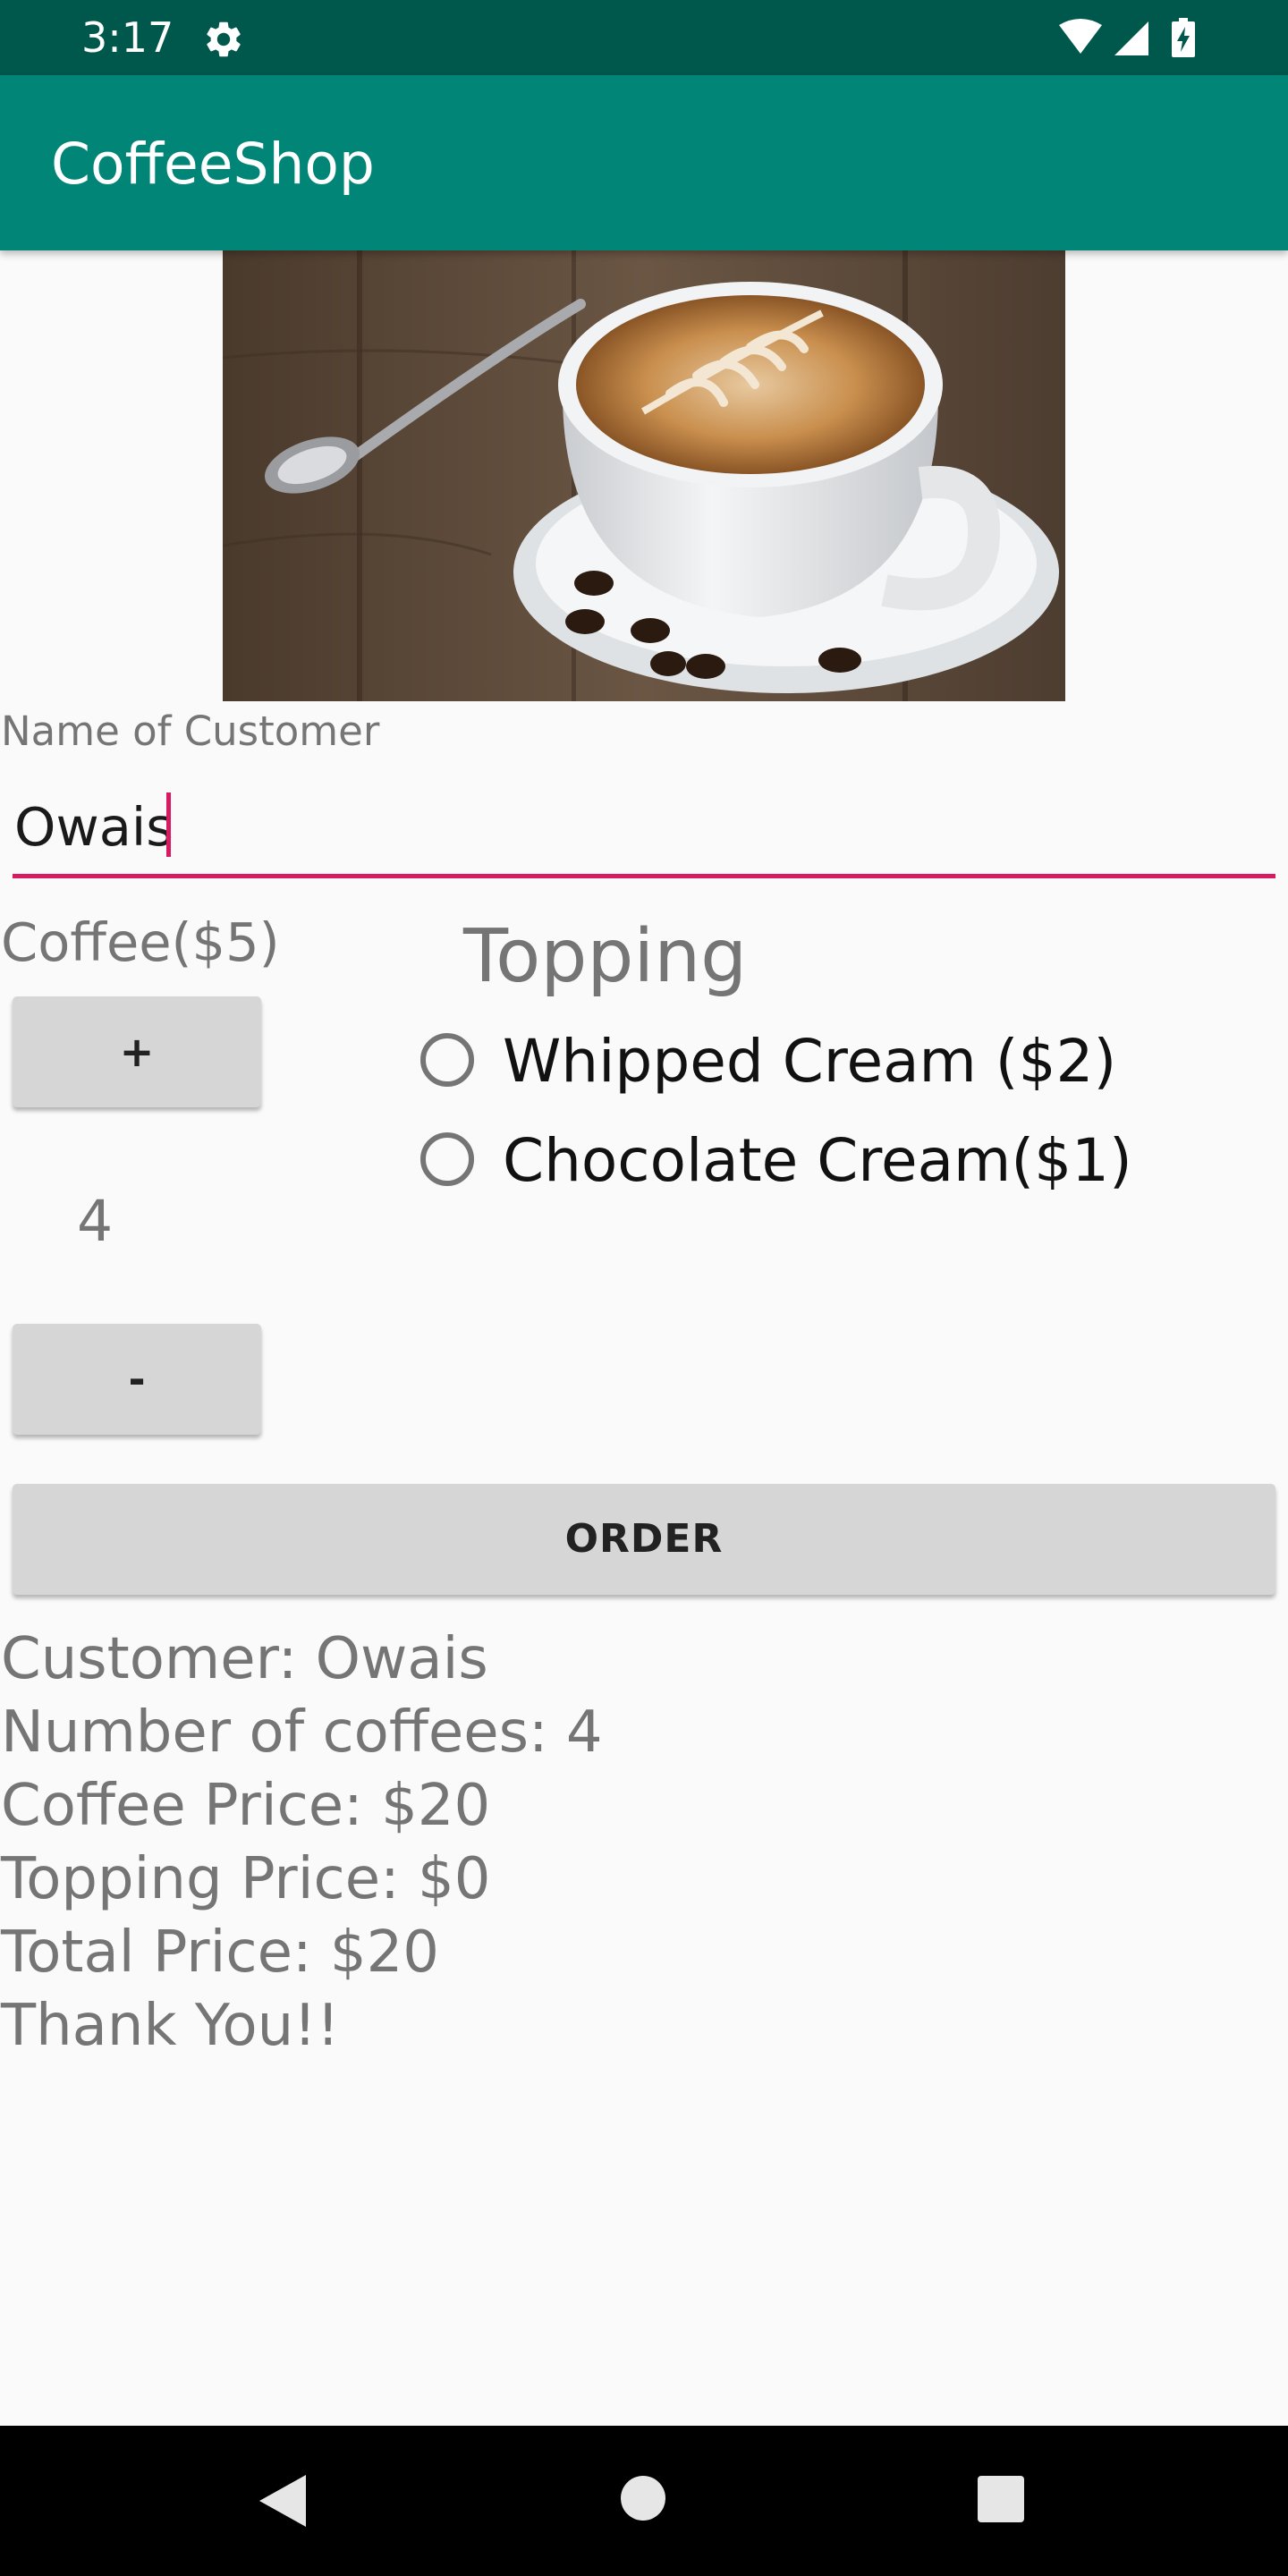 The height and width of the screenshot is (2576, 1288). I want to click on whipped-cream-label: Whipped Cream ($2), so click(809, 1062).